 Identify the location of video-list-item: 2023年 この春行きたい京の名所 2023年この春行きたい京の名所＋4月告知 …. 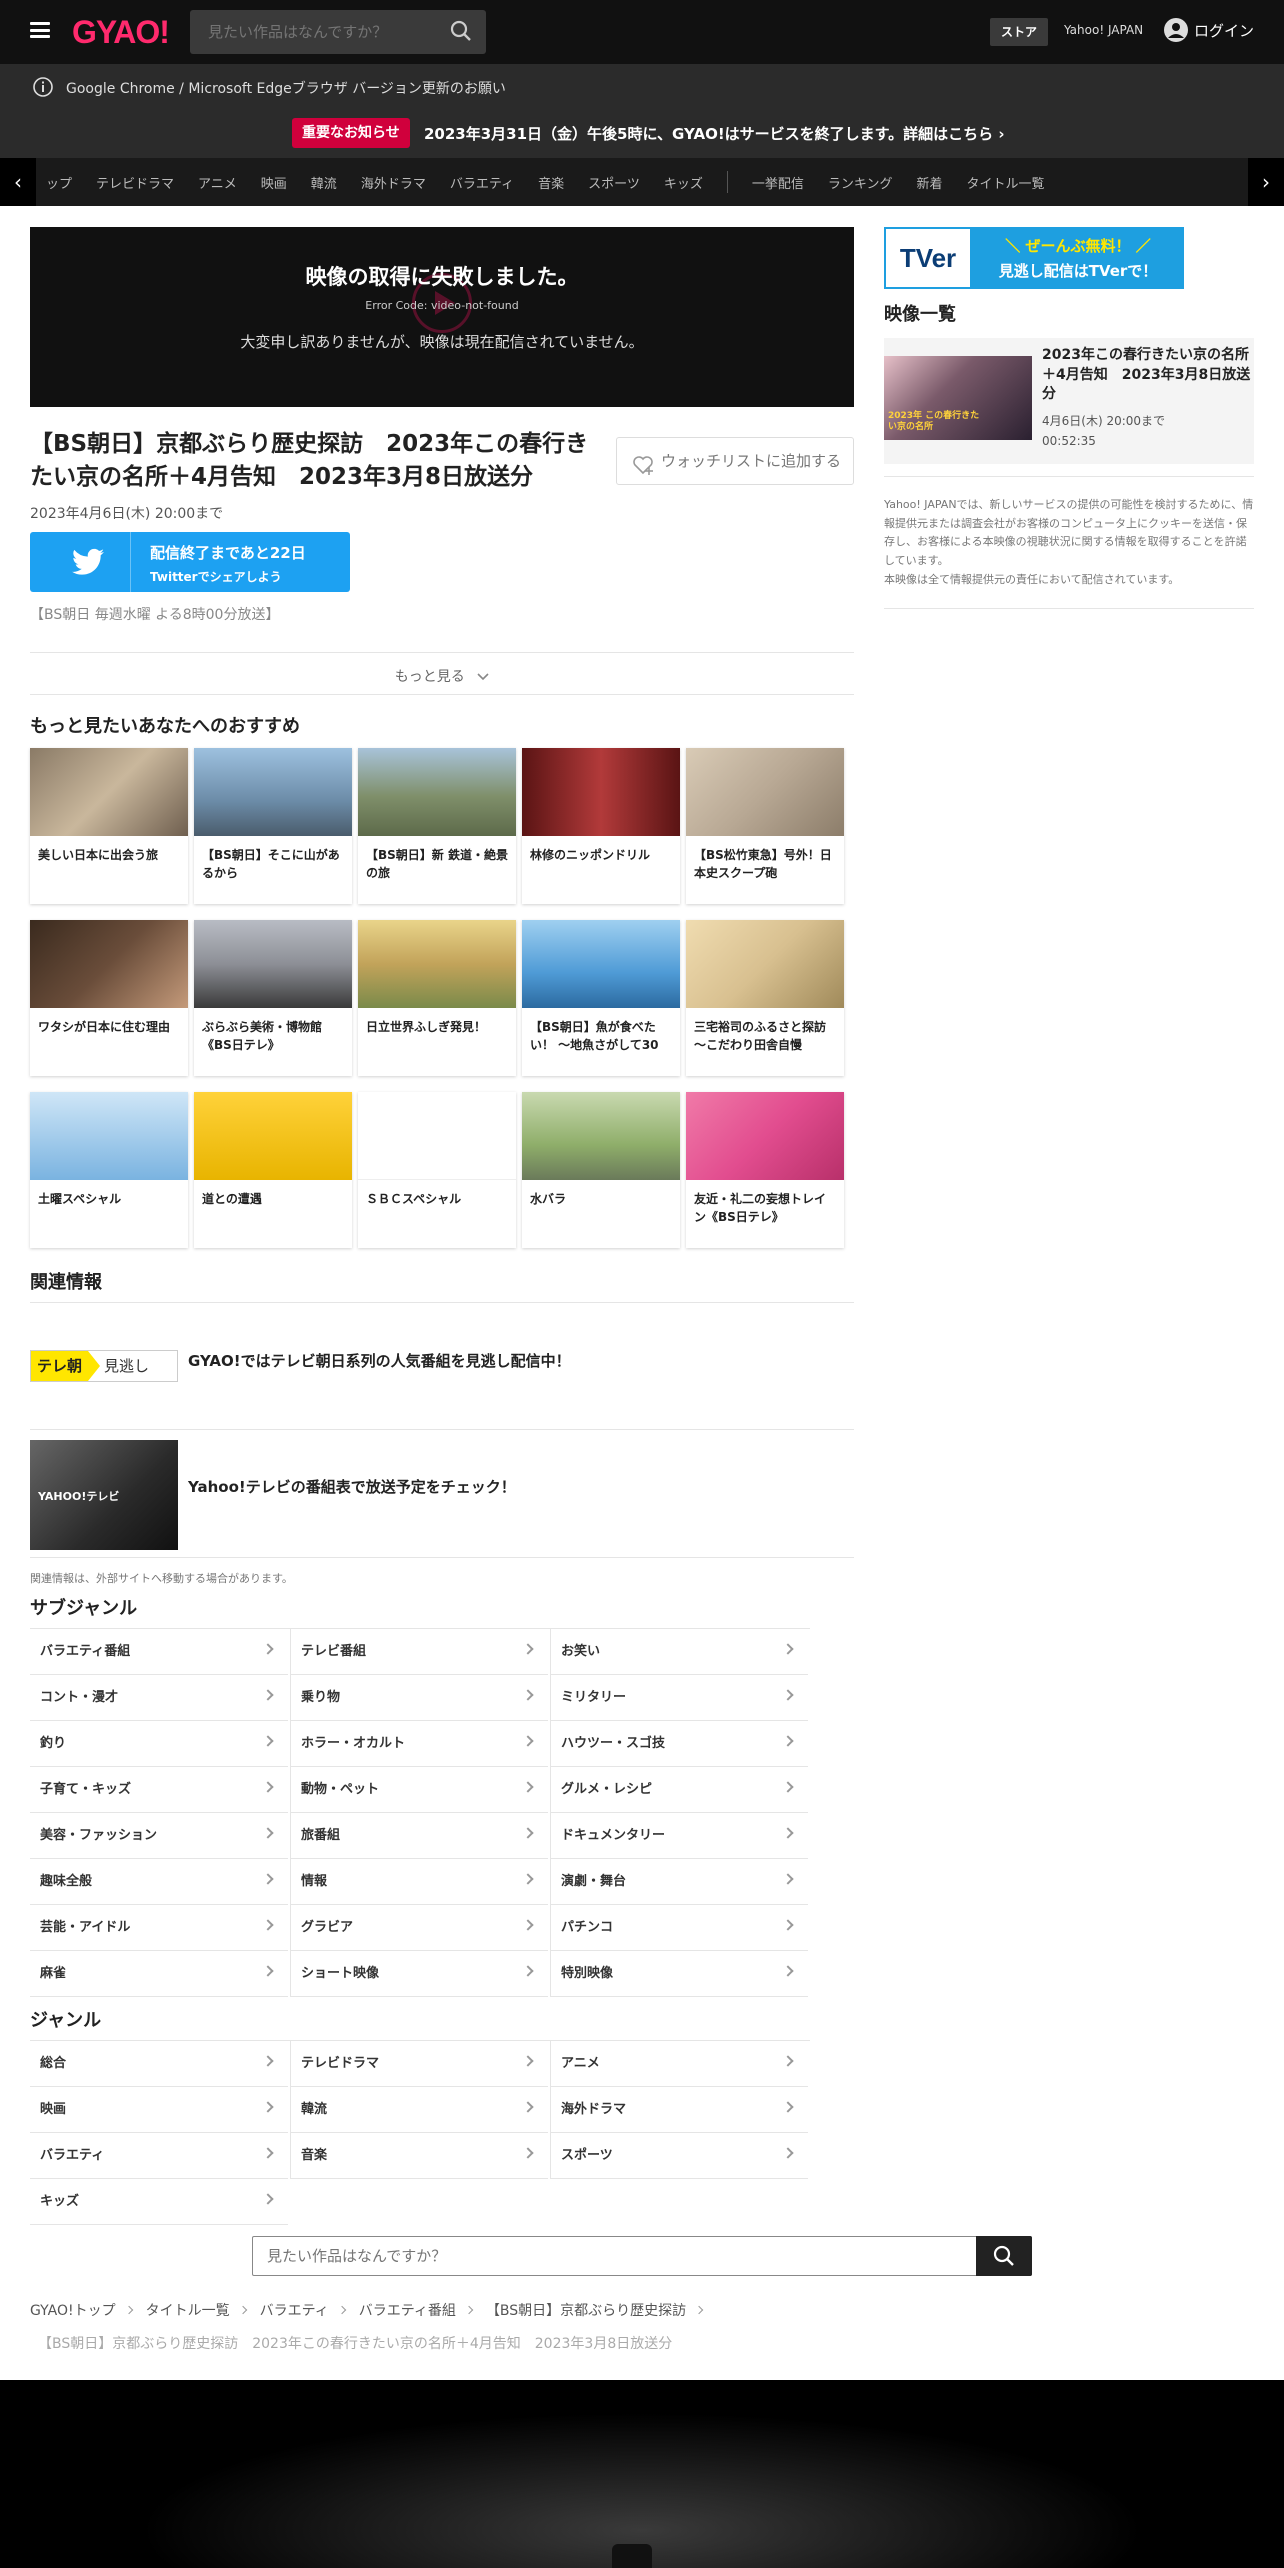
(1069, 401).